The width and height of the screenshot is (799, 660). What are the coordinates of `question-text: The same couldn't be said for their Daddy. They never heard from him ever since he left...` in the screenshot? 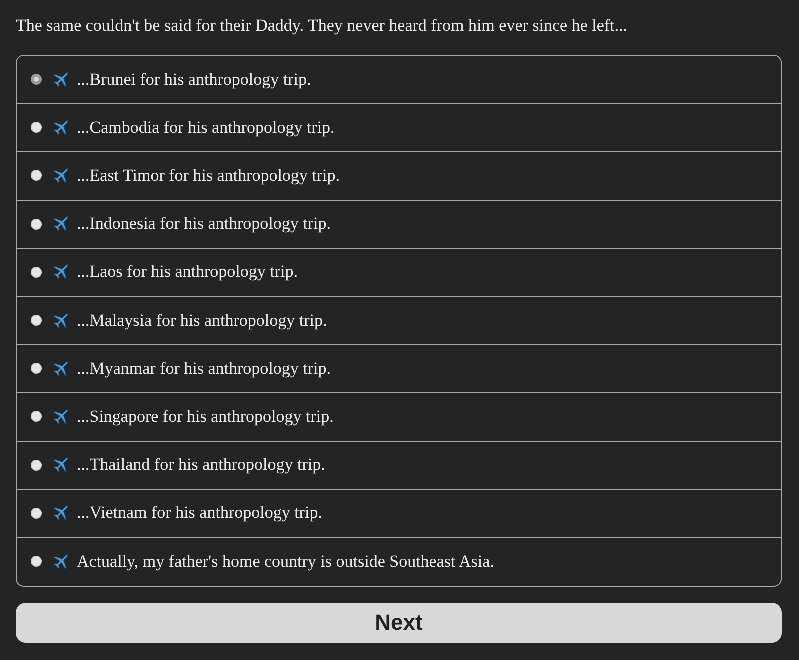 It's located at (322, 26).